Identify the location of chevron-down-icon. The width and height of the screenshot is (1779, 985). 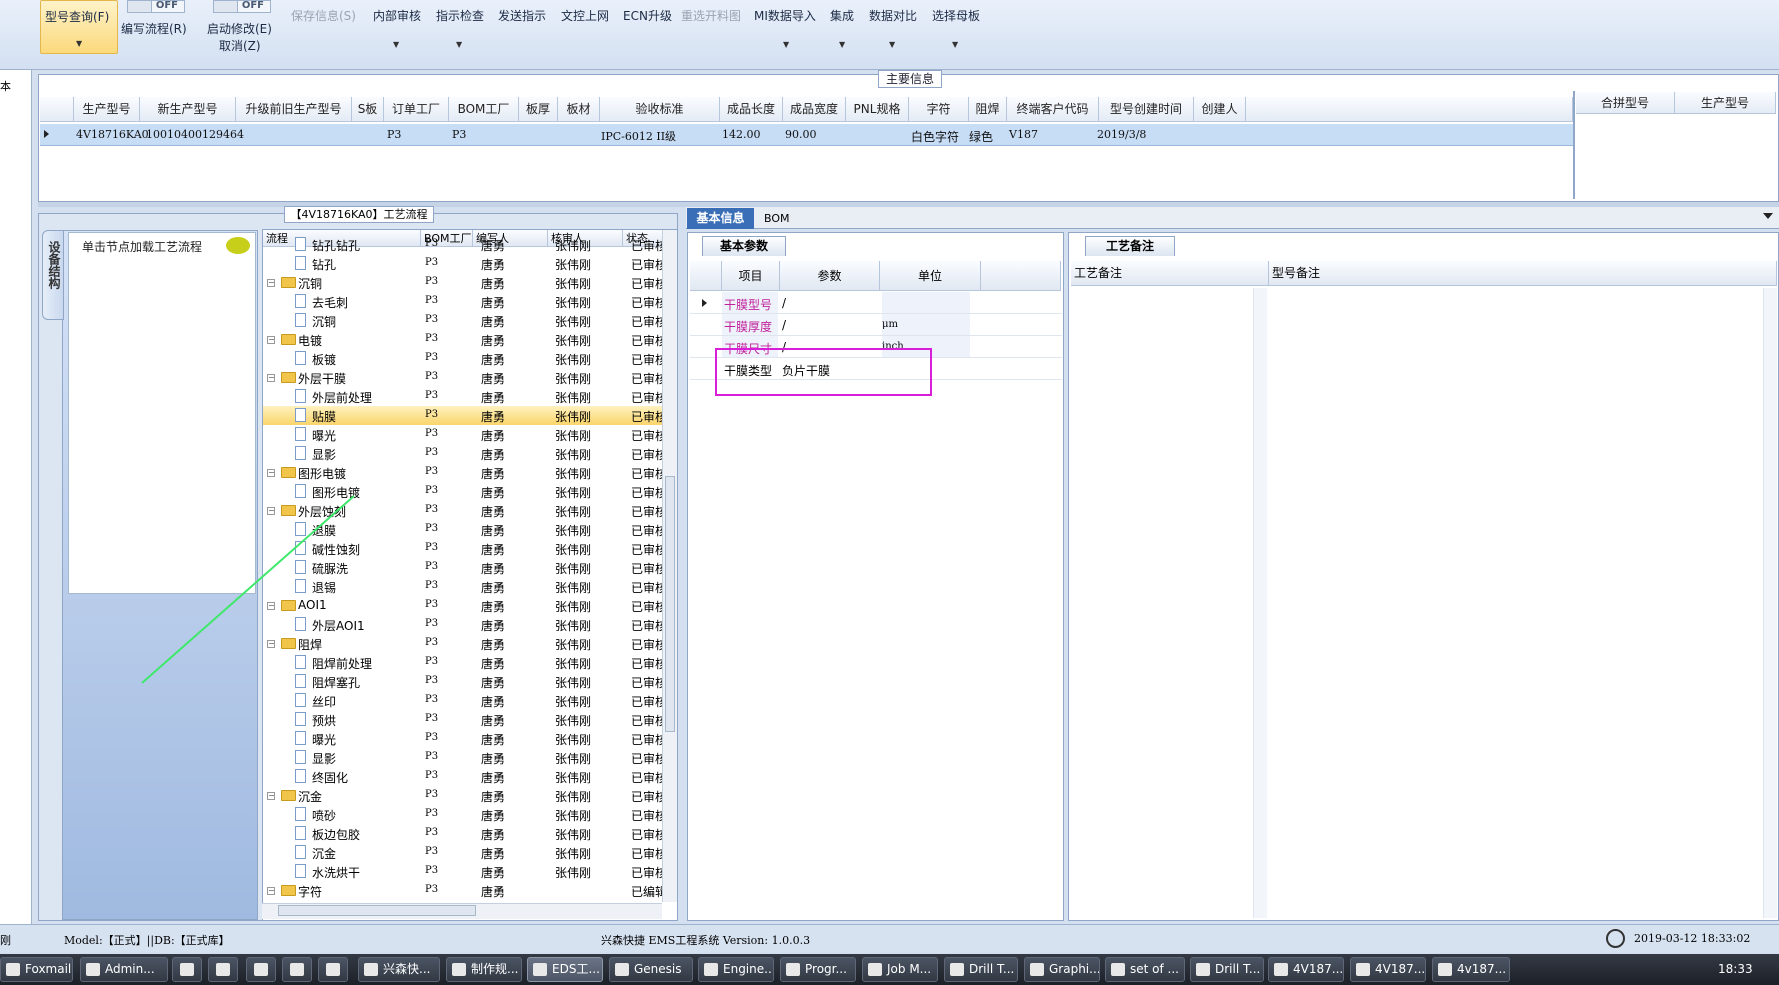
(1768, 216).